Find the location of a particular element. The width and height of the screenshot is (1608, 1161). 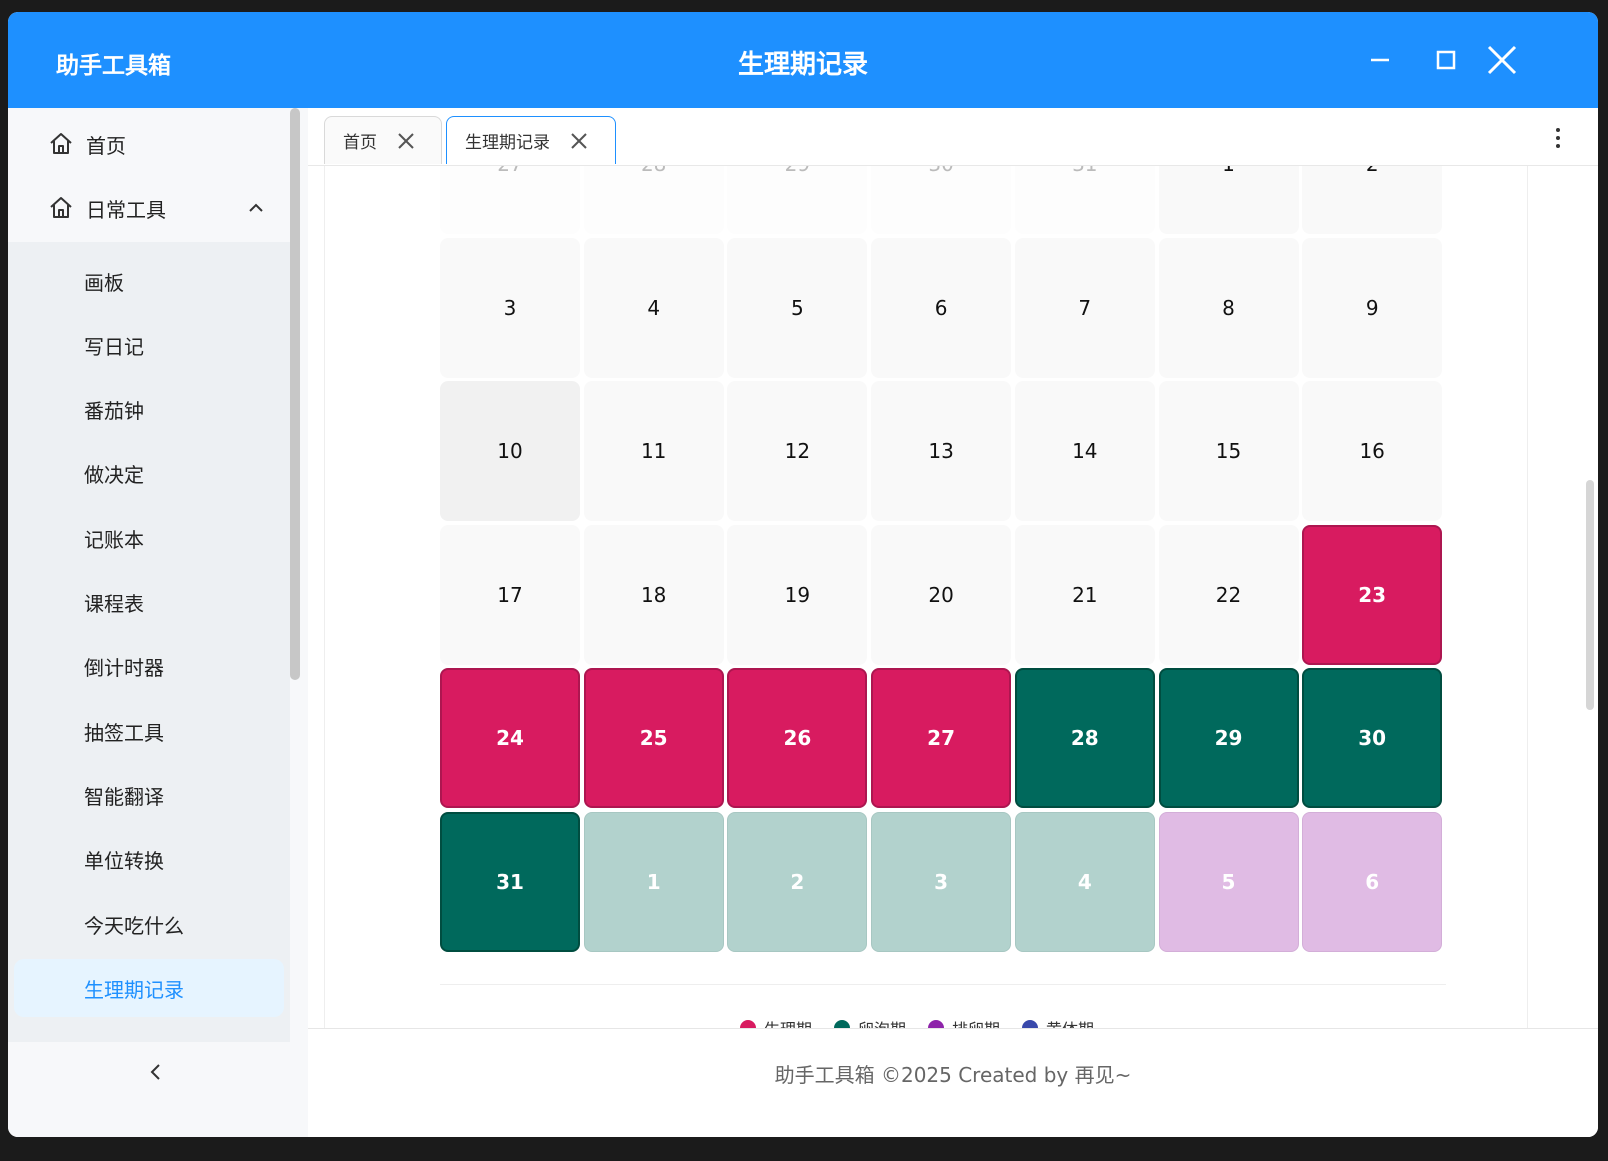

calendar-day-cell: 9 is located at coordinates (1372, 307).